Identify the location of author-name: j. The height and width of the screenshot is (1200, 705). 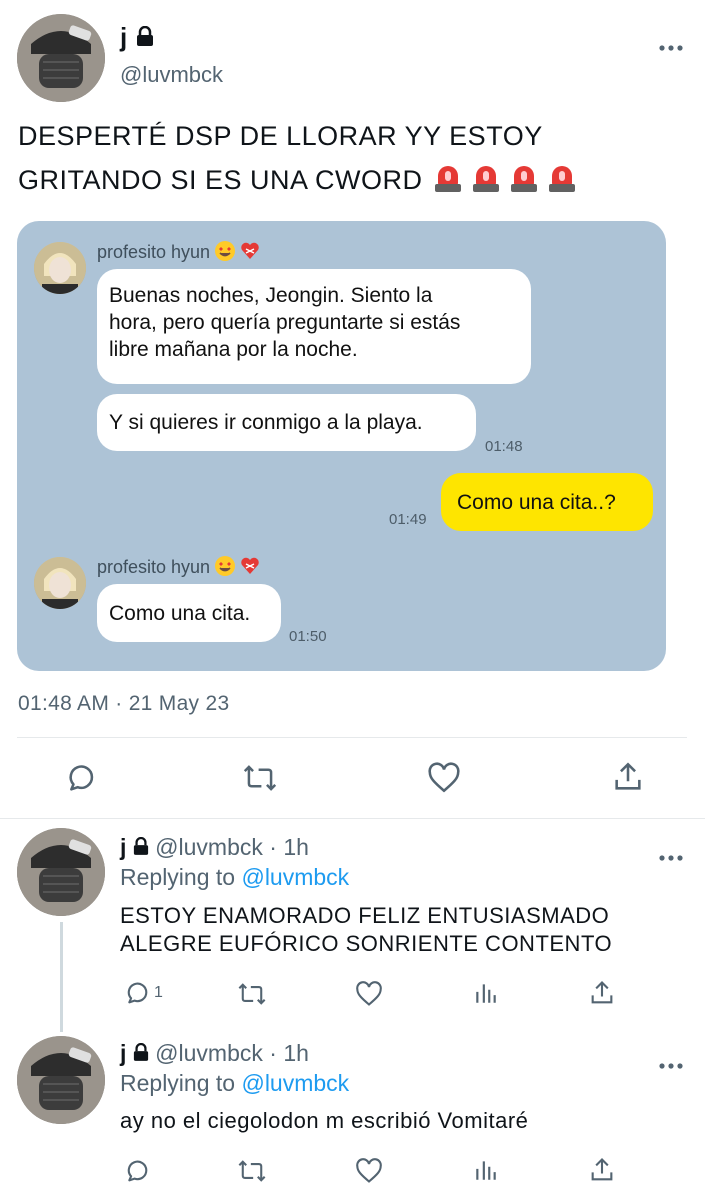
(137, 37).